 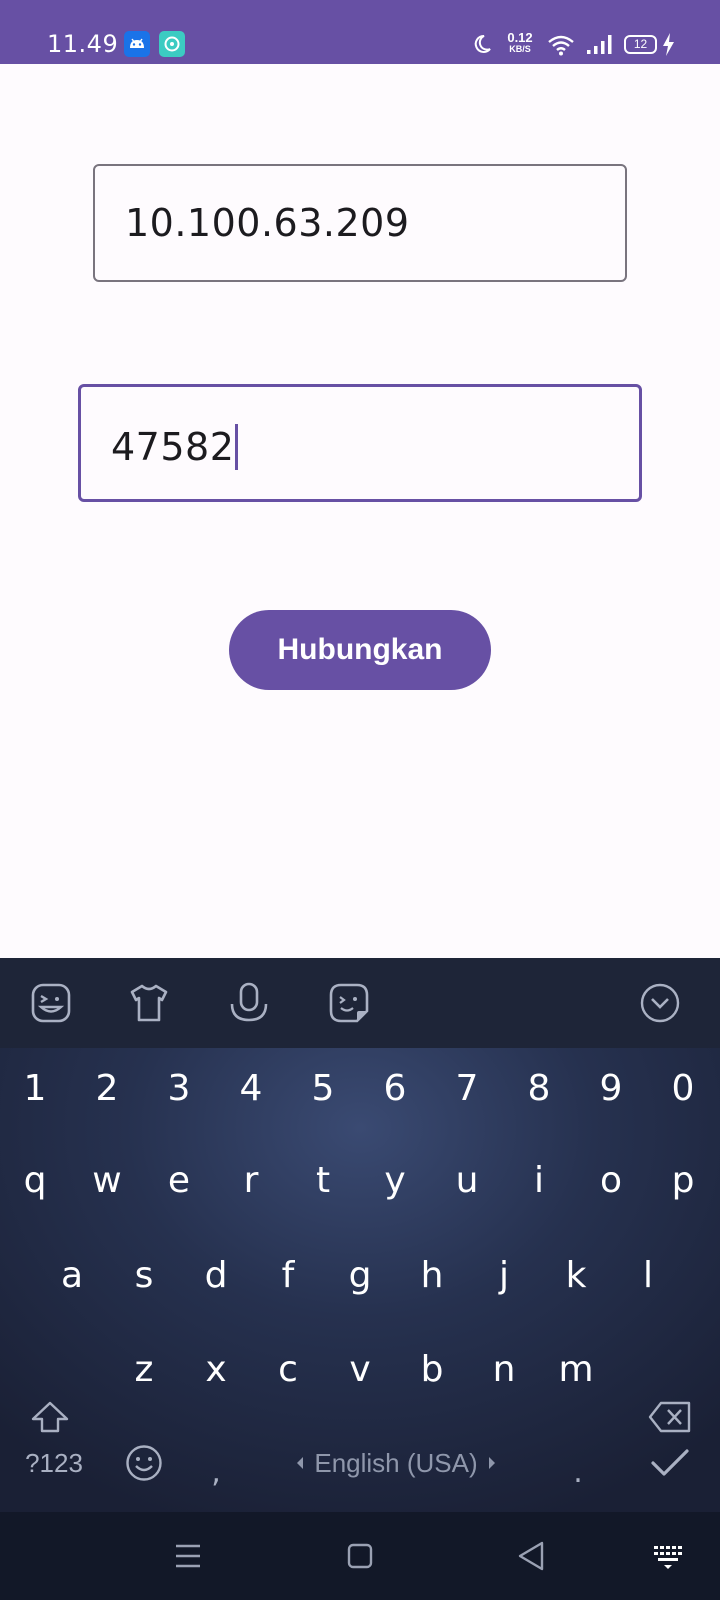 What do you see at coordinates (107, 1181) in the screenshot?
I see `key-row1-1: w` at bounding box center [107, 1181].